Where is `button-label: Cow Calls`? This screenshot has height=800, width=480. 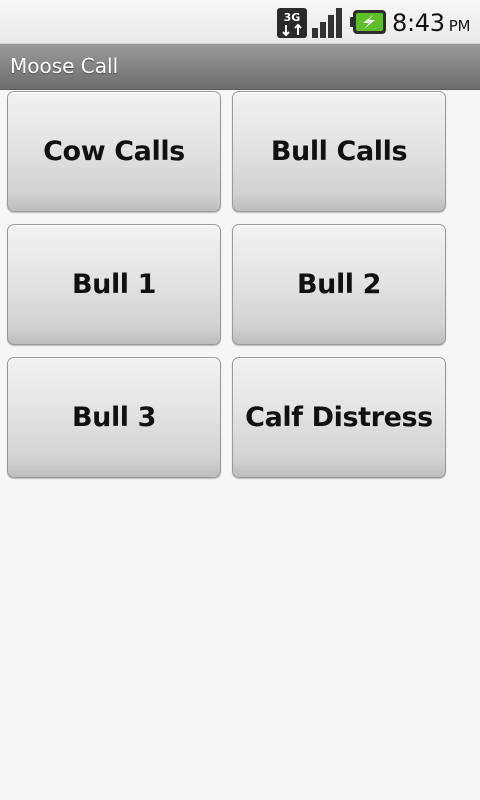
button-label: Cow Calls is located at coordinates (114, 151).